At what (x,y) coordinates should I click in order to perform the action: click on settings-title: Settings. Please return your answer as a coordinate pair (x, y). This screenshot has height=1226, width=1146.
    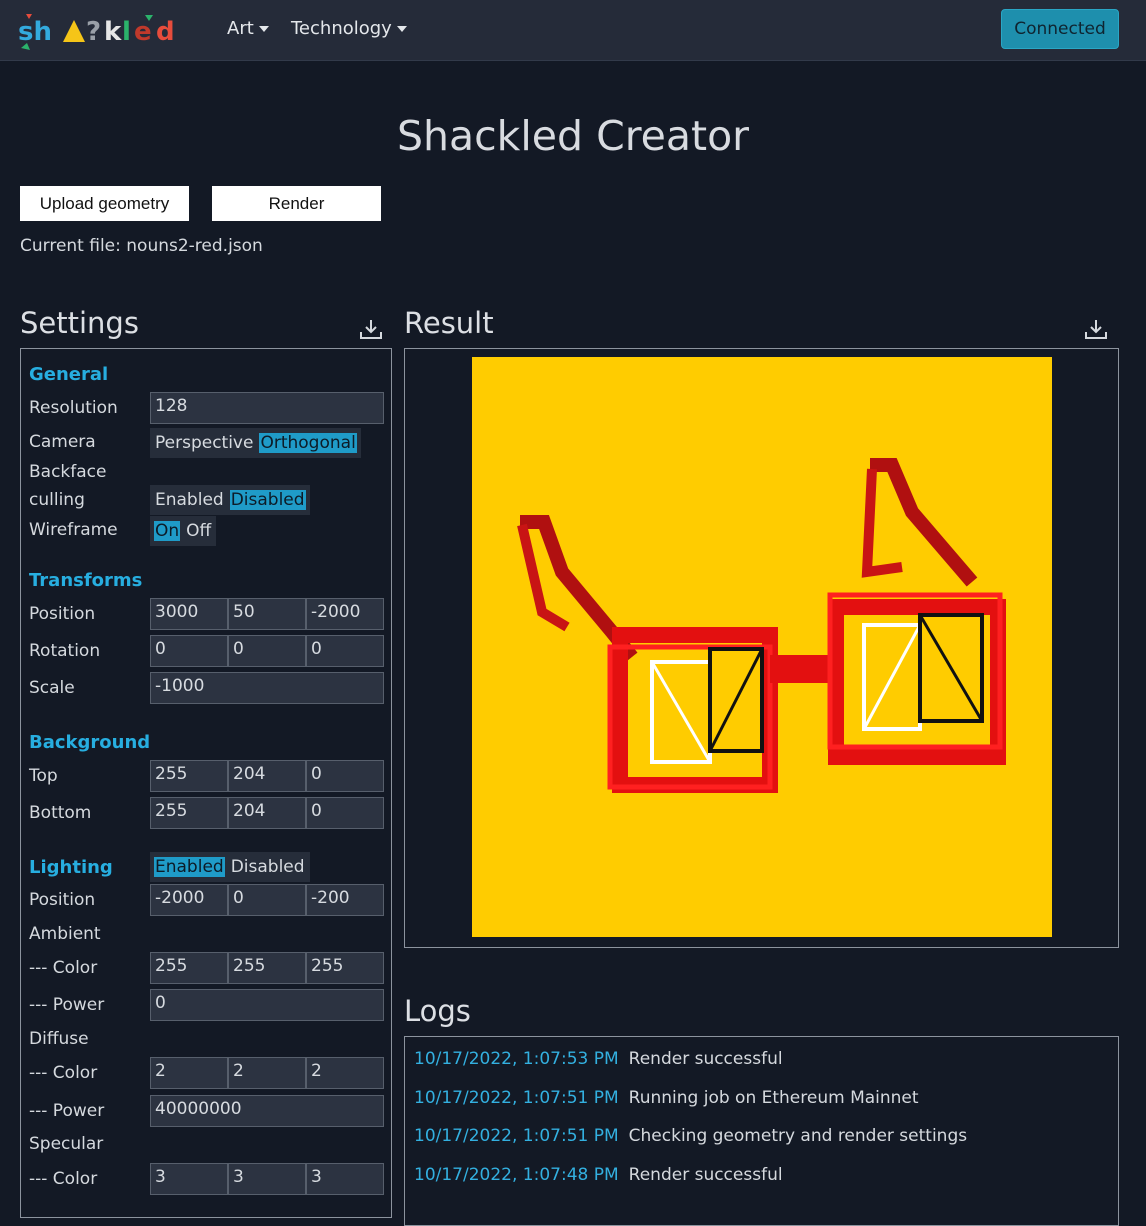
    Looking at the image, I should click on (79, 323).